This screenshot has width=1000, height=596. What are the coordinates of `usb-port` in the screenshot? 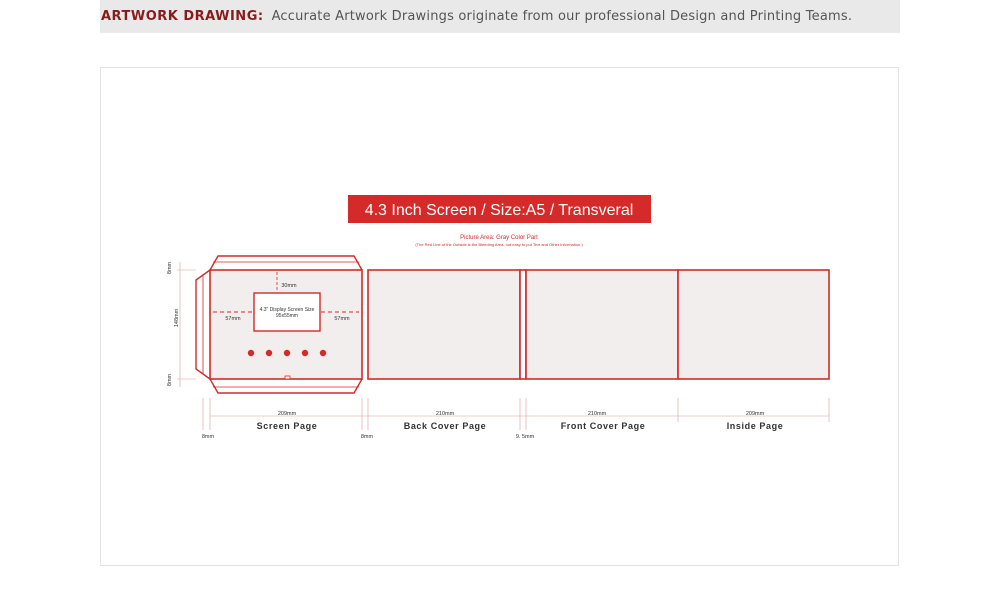 It's located at (287, 377).